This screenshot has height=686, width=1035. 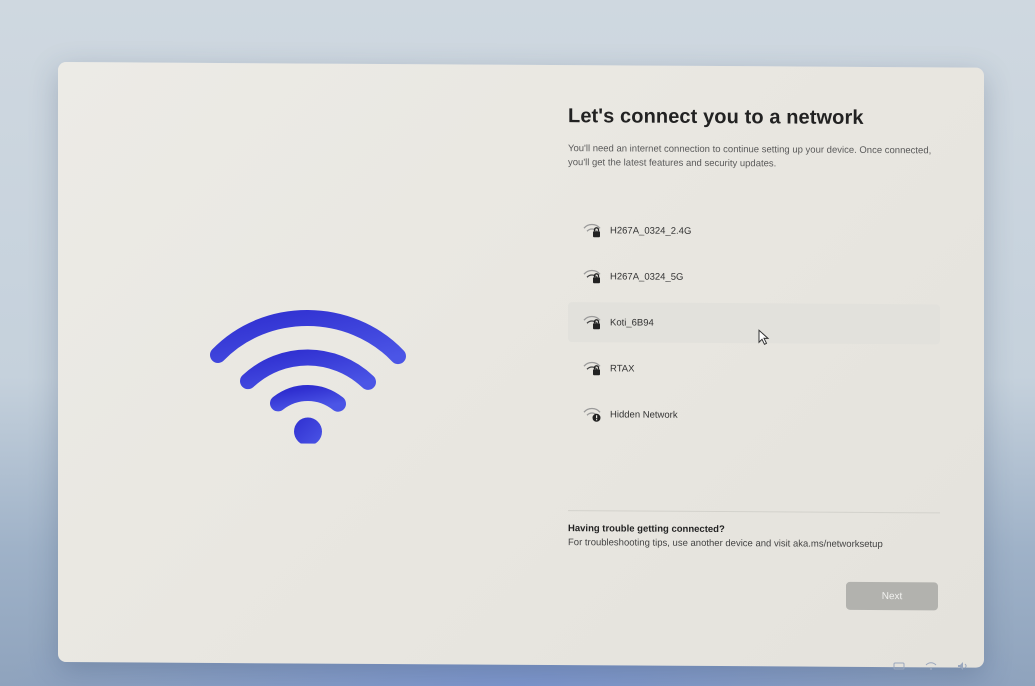 I want to click on help-title: Having trouble getting connected?, so click(x=646, y=529).